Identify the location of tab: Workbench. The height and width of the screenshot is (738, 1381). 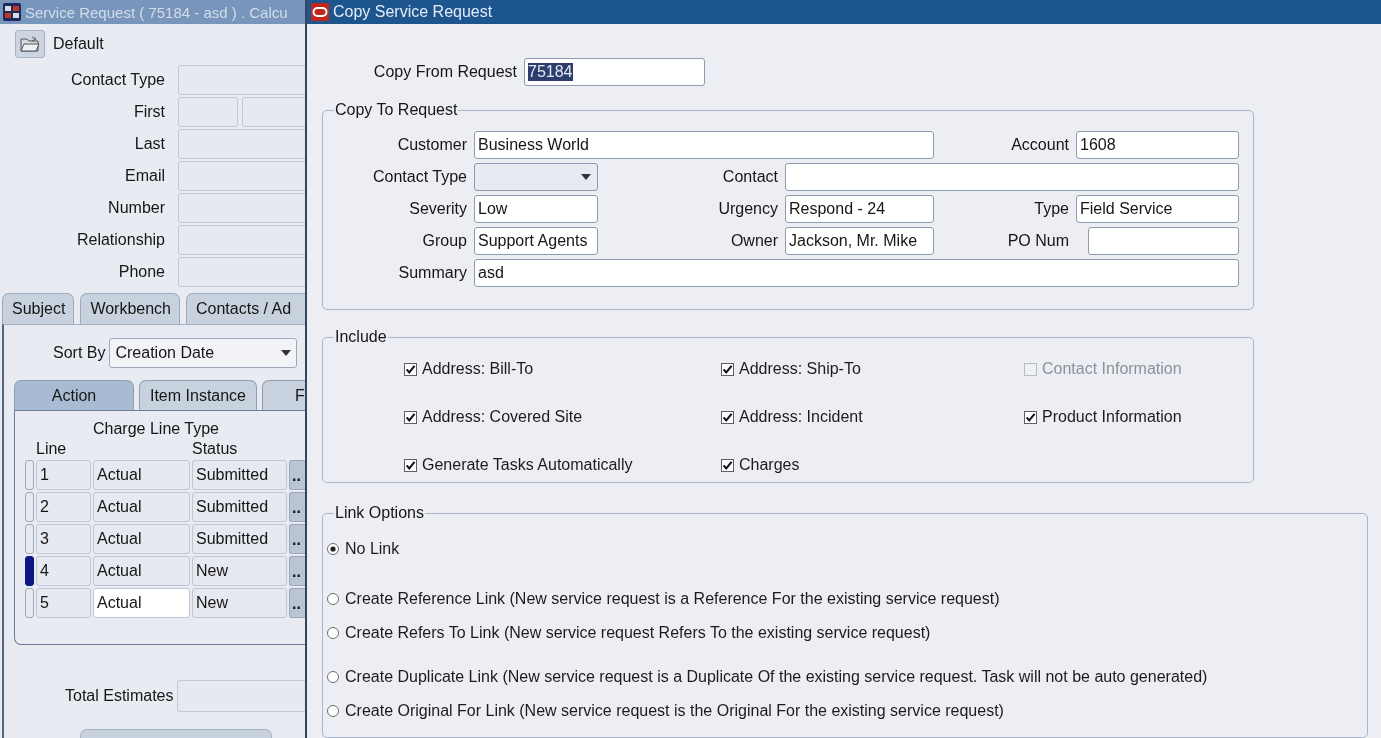
(130, 308).